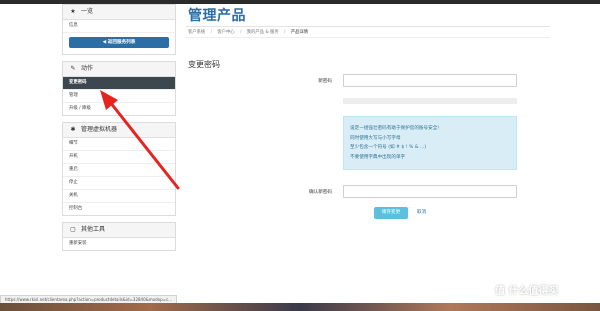 The image size is (600, 311). I want to click on actions-panel: ✎ 动作 变更密码 管理 升级 / 降级, so click(119, 88).